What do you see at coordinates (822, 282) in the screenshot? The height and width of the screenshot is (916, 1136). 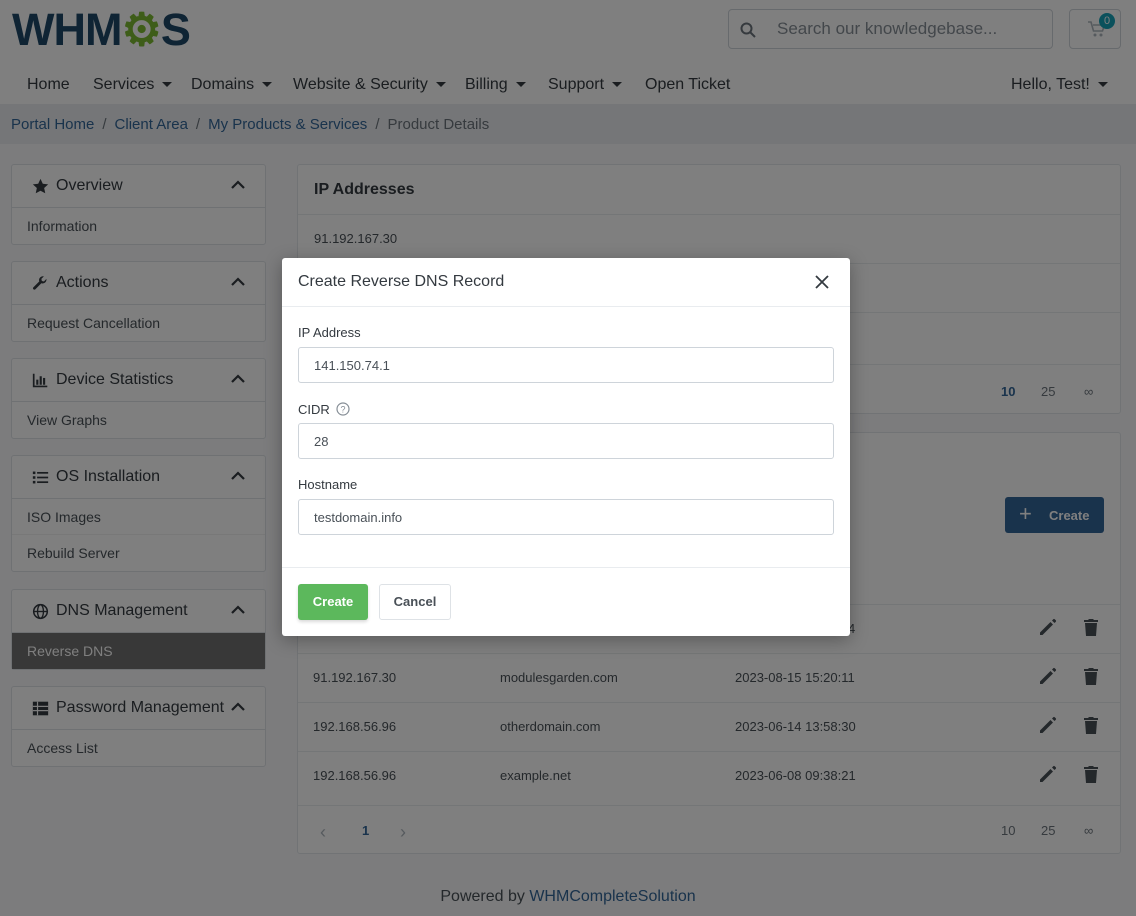 I see `close-icon` at bounding box center [822, 282].